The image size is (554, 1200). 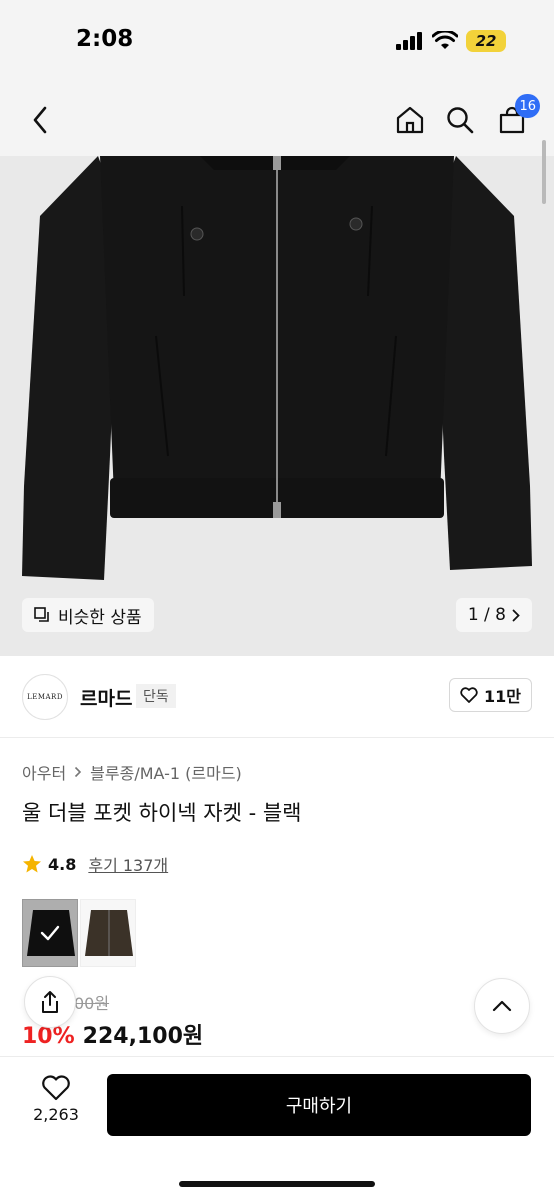 I want to click on cart-count-badge: 16, so click(x=527, y=106).